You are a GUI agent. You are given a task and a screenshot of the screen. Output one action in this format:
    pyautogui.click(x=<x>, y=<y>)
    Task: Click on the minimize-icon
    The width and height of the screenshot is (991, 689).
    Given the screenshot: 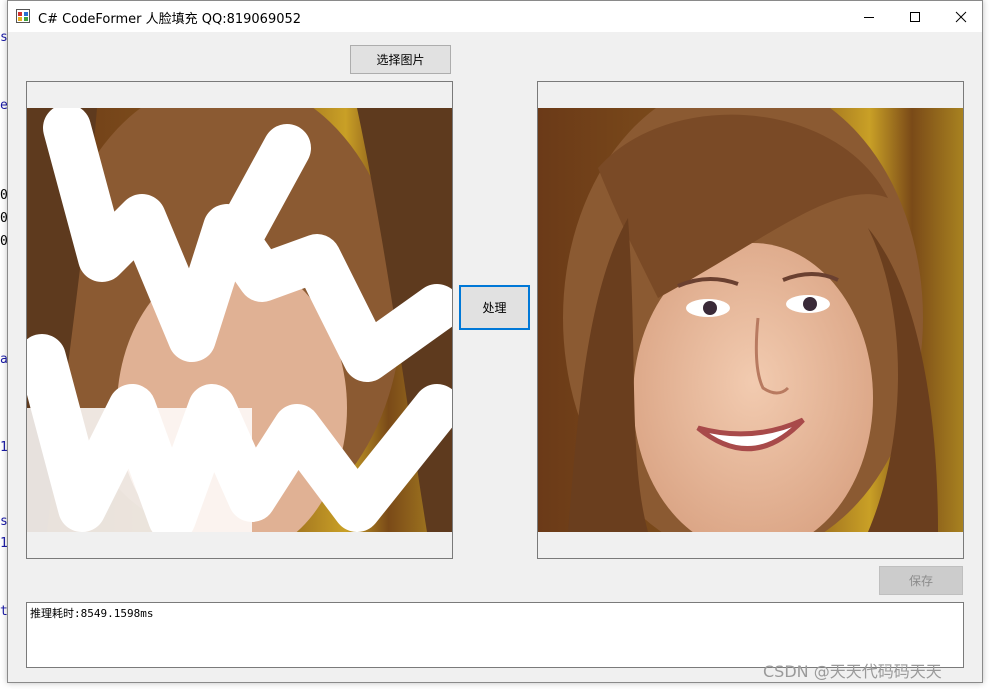 What is the action you would take?
    pyautogui.click(x=869, y=17)
    